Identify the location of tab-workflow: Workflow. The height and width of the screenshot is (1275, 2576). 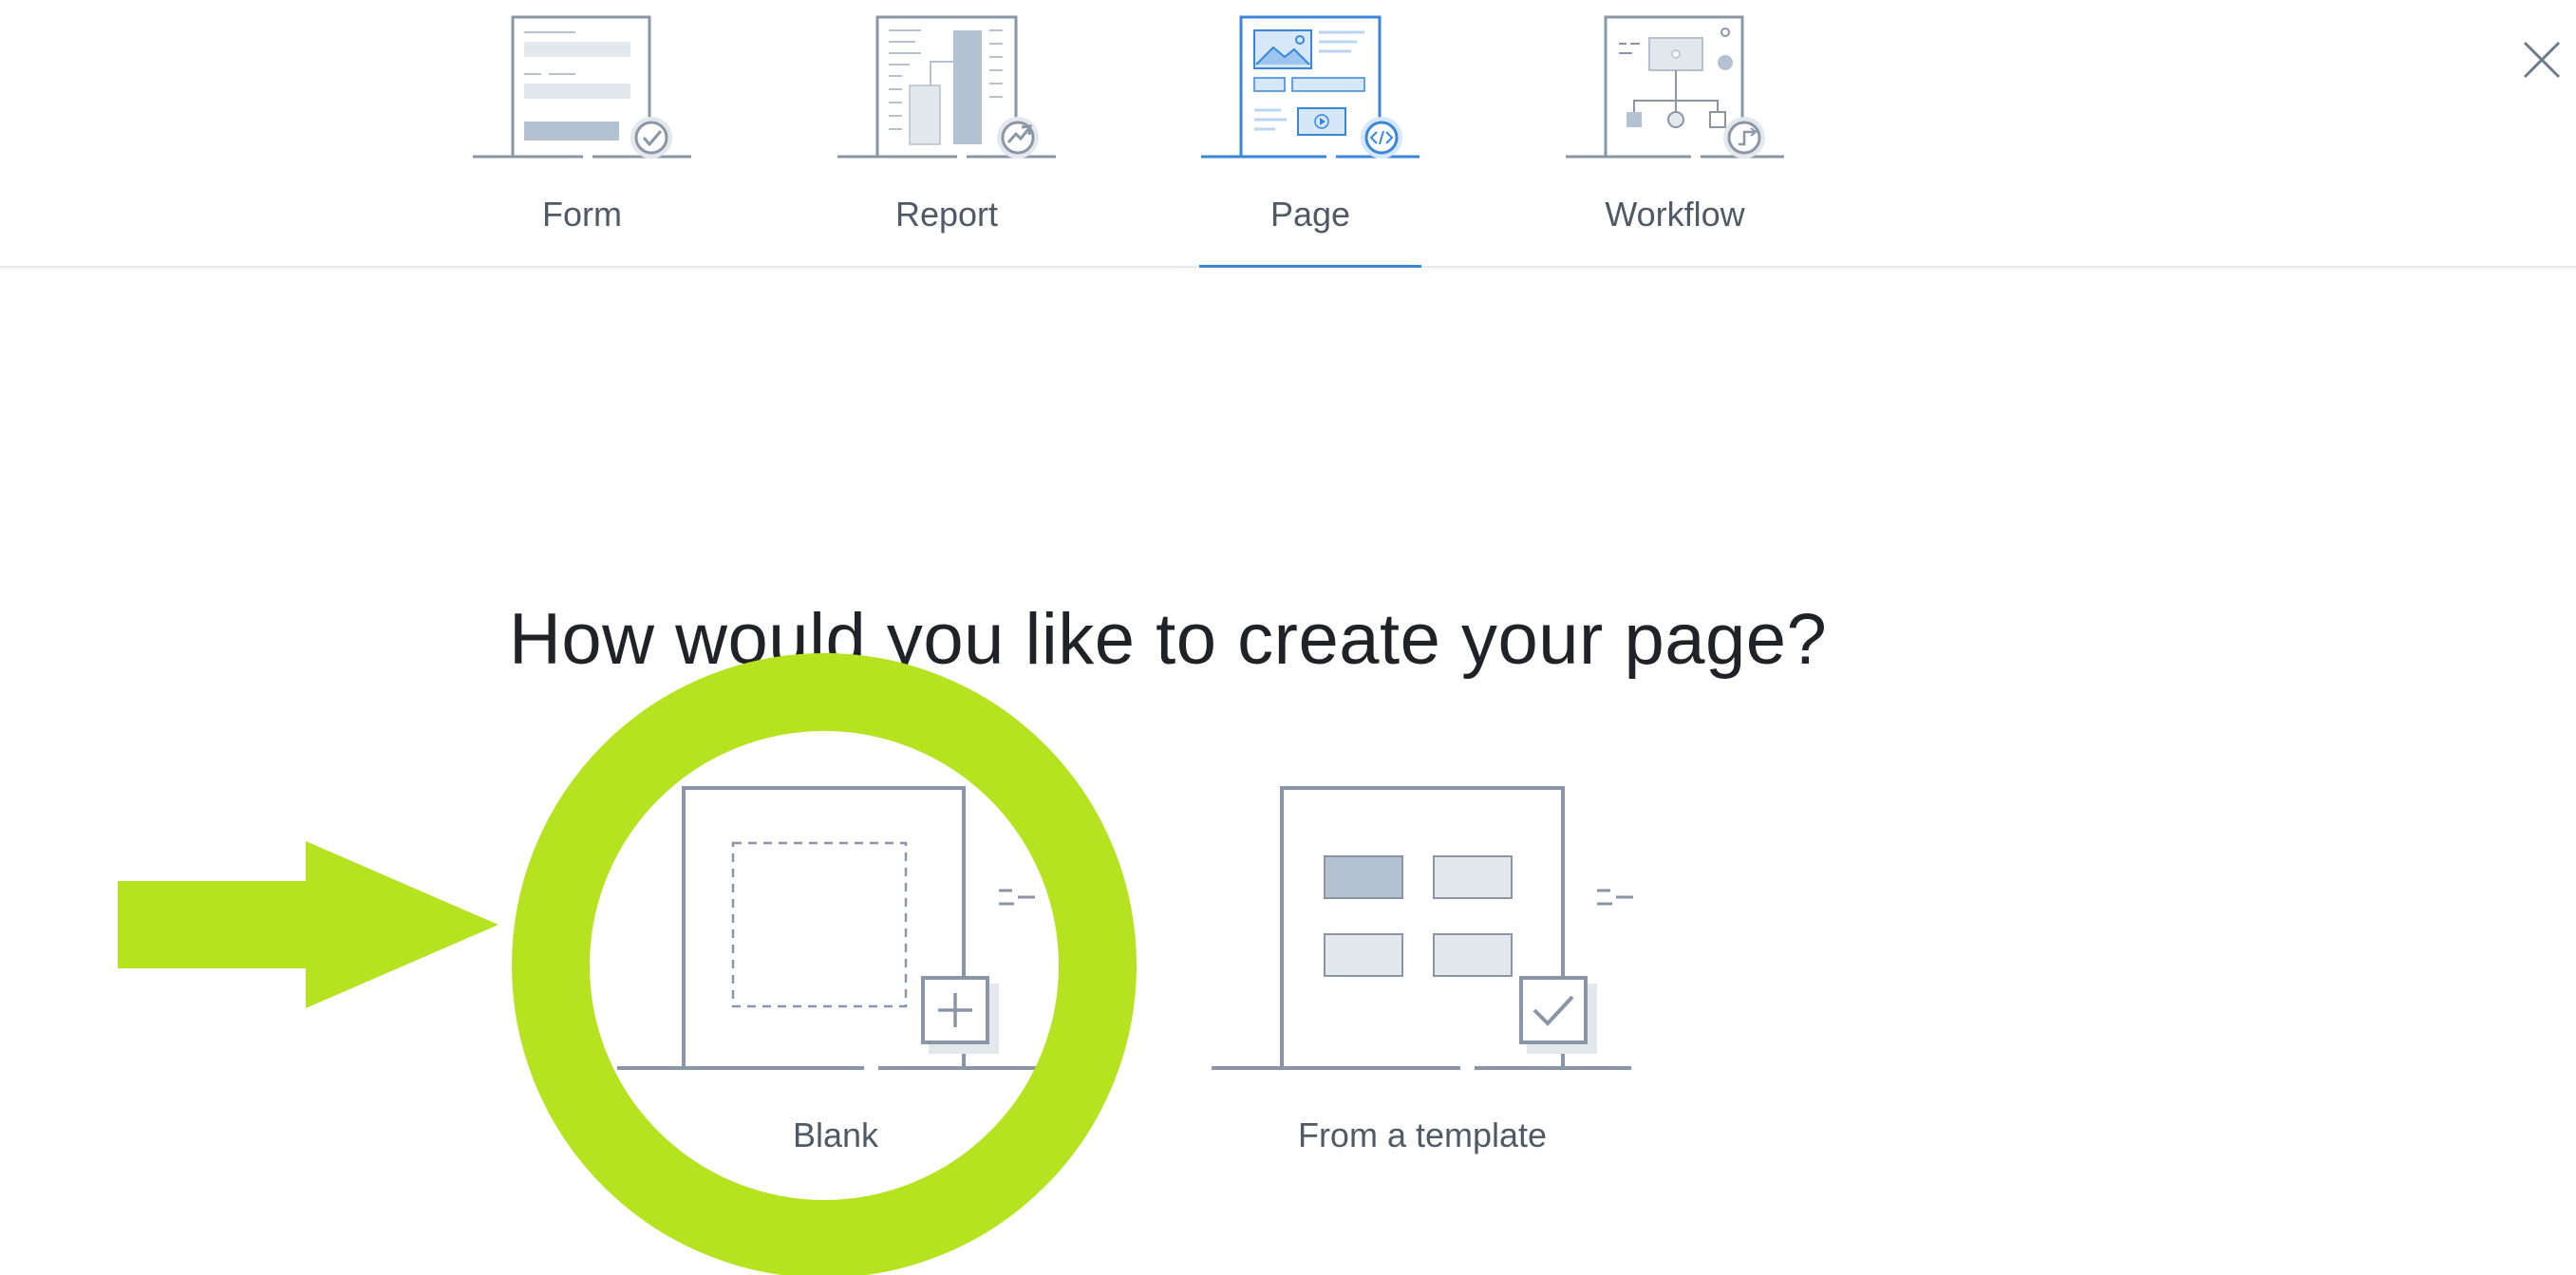
(1675, 134).